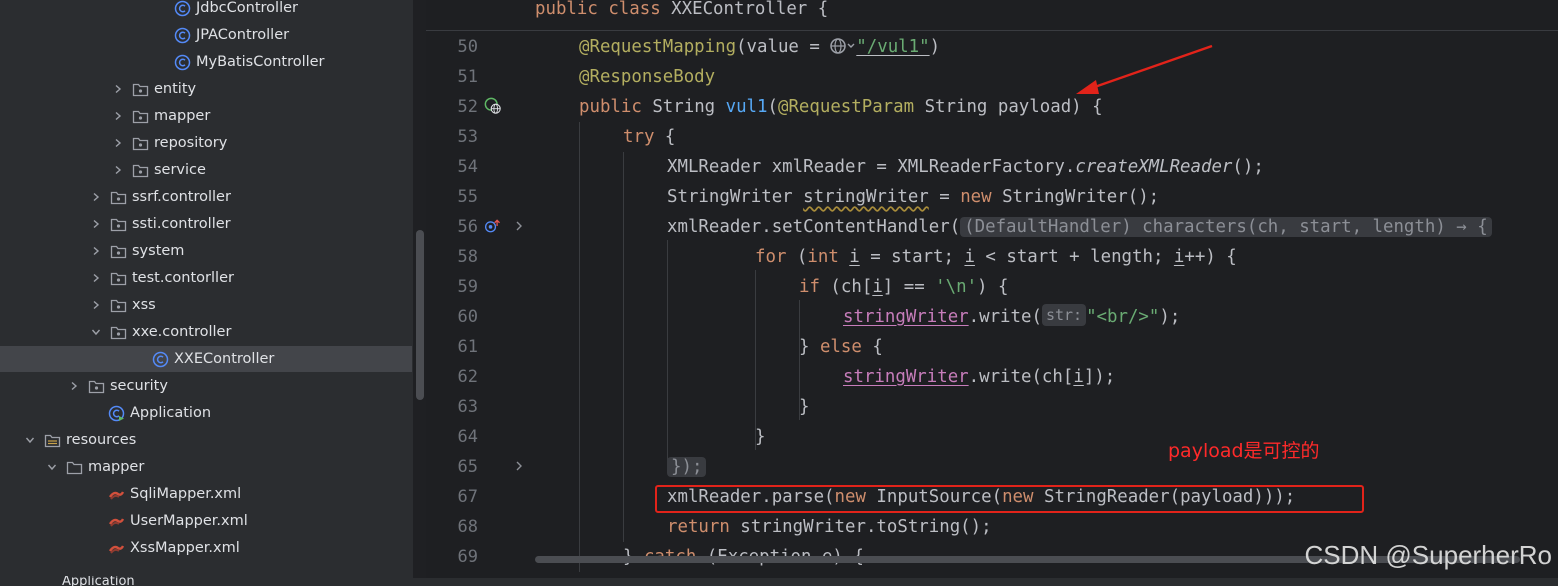 The width and height of the screenshot is (1558, 586). I want to click on tree-item-application: Application, so click(206, 413).